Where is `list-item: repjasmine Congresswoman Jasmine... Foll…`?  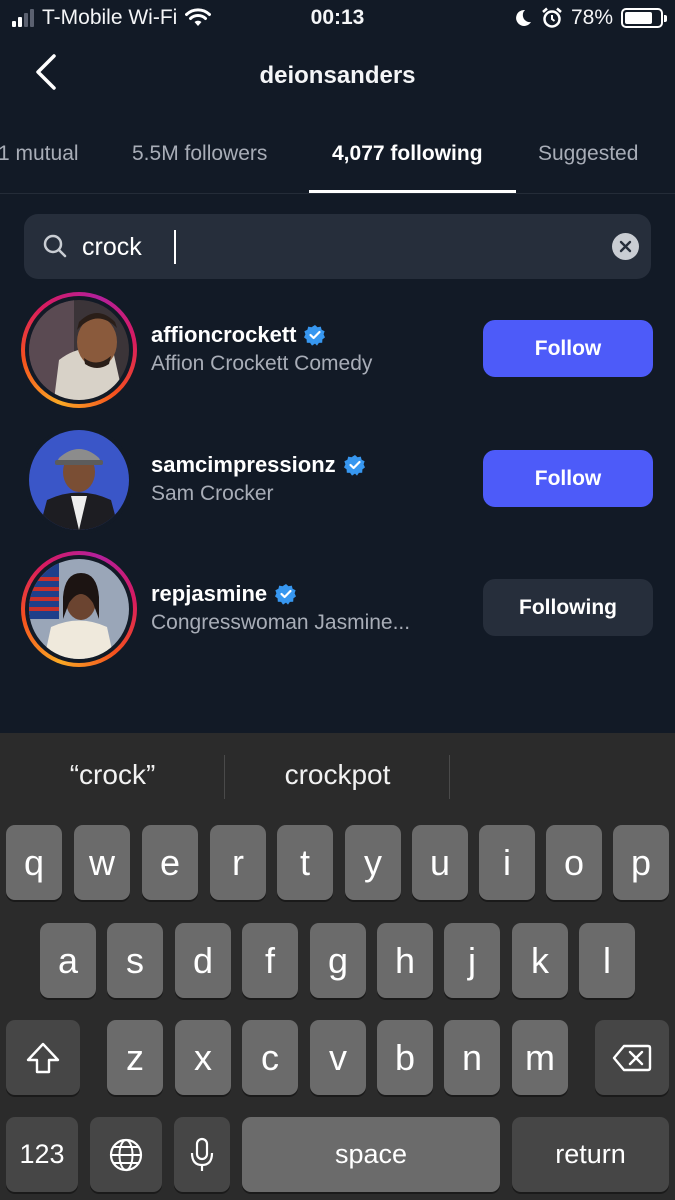
list-item: repjasmine Congresswoman Jasmine... Foll… is located at coordinates (337, 609).